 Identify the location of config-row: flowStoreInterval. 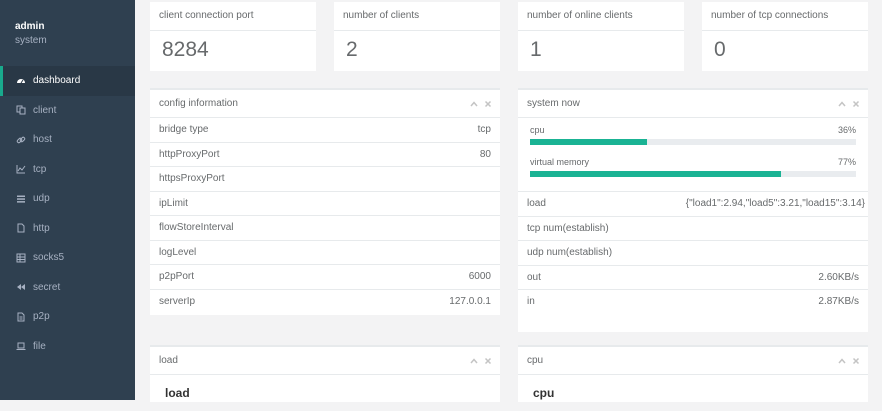
(325, 228).